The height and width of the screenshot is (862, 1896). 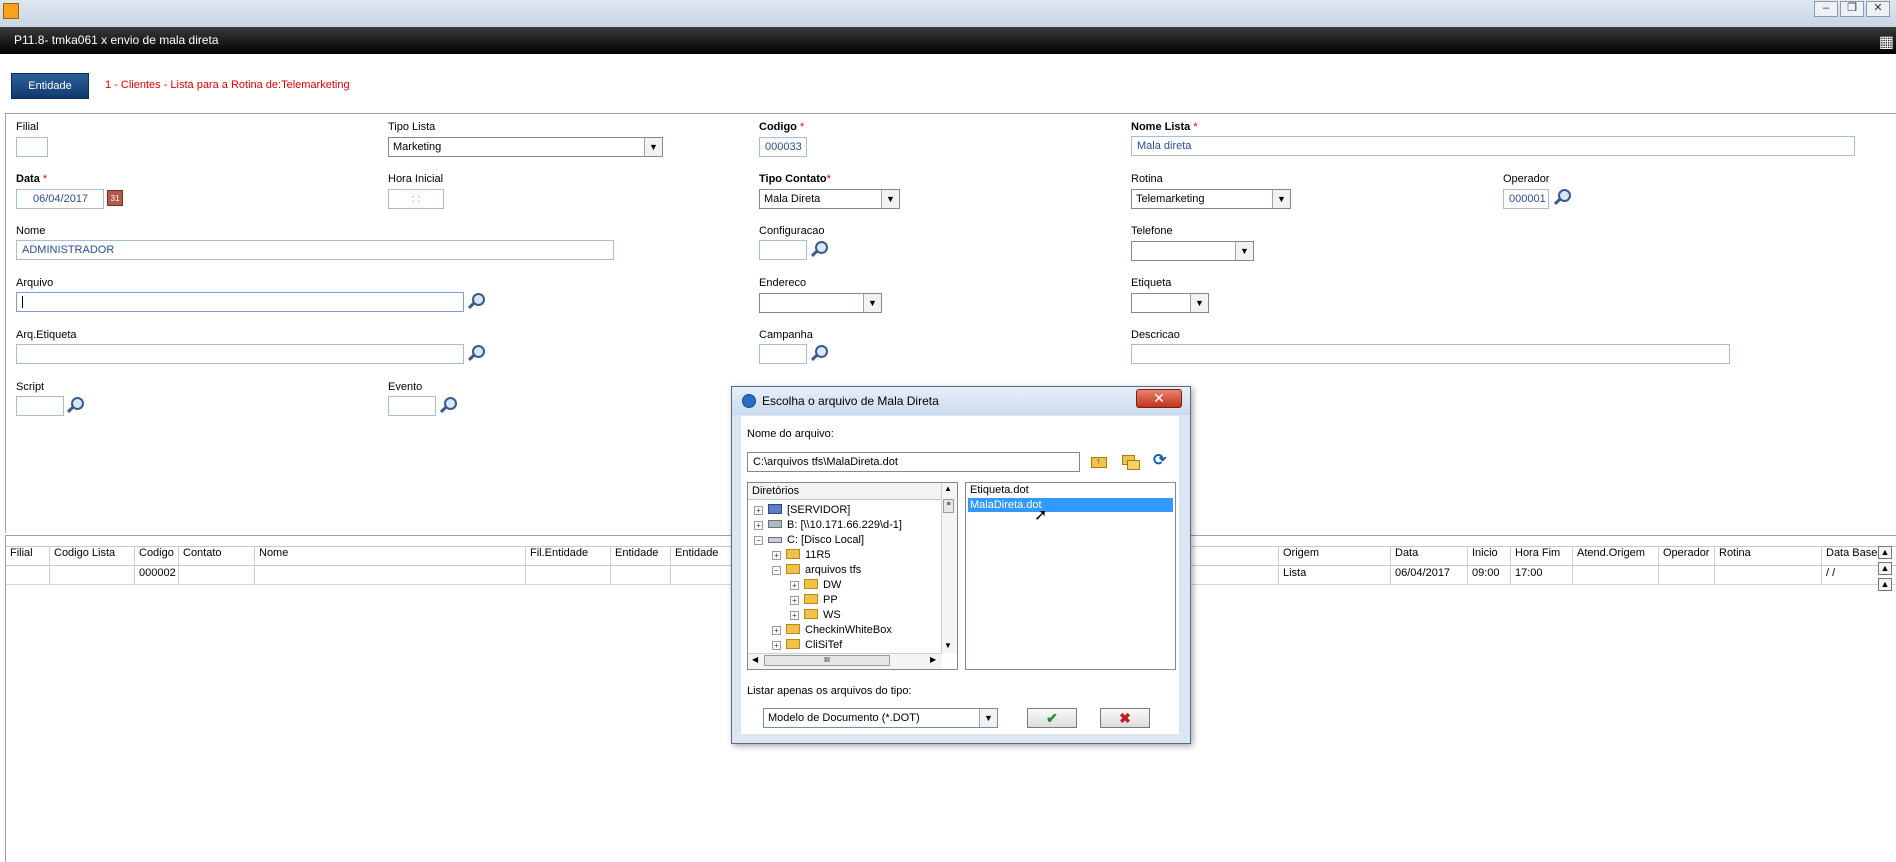 What do you see at coordinates (315, 250) in the screenshot?
I see `nome-field: ADMINISTRADOR` at bounding box center [315, 250].